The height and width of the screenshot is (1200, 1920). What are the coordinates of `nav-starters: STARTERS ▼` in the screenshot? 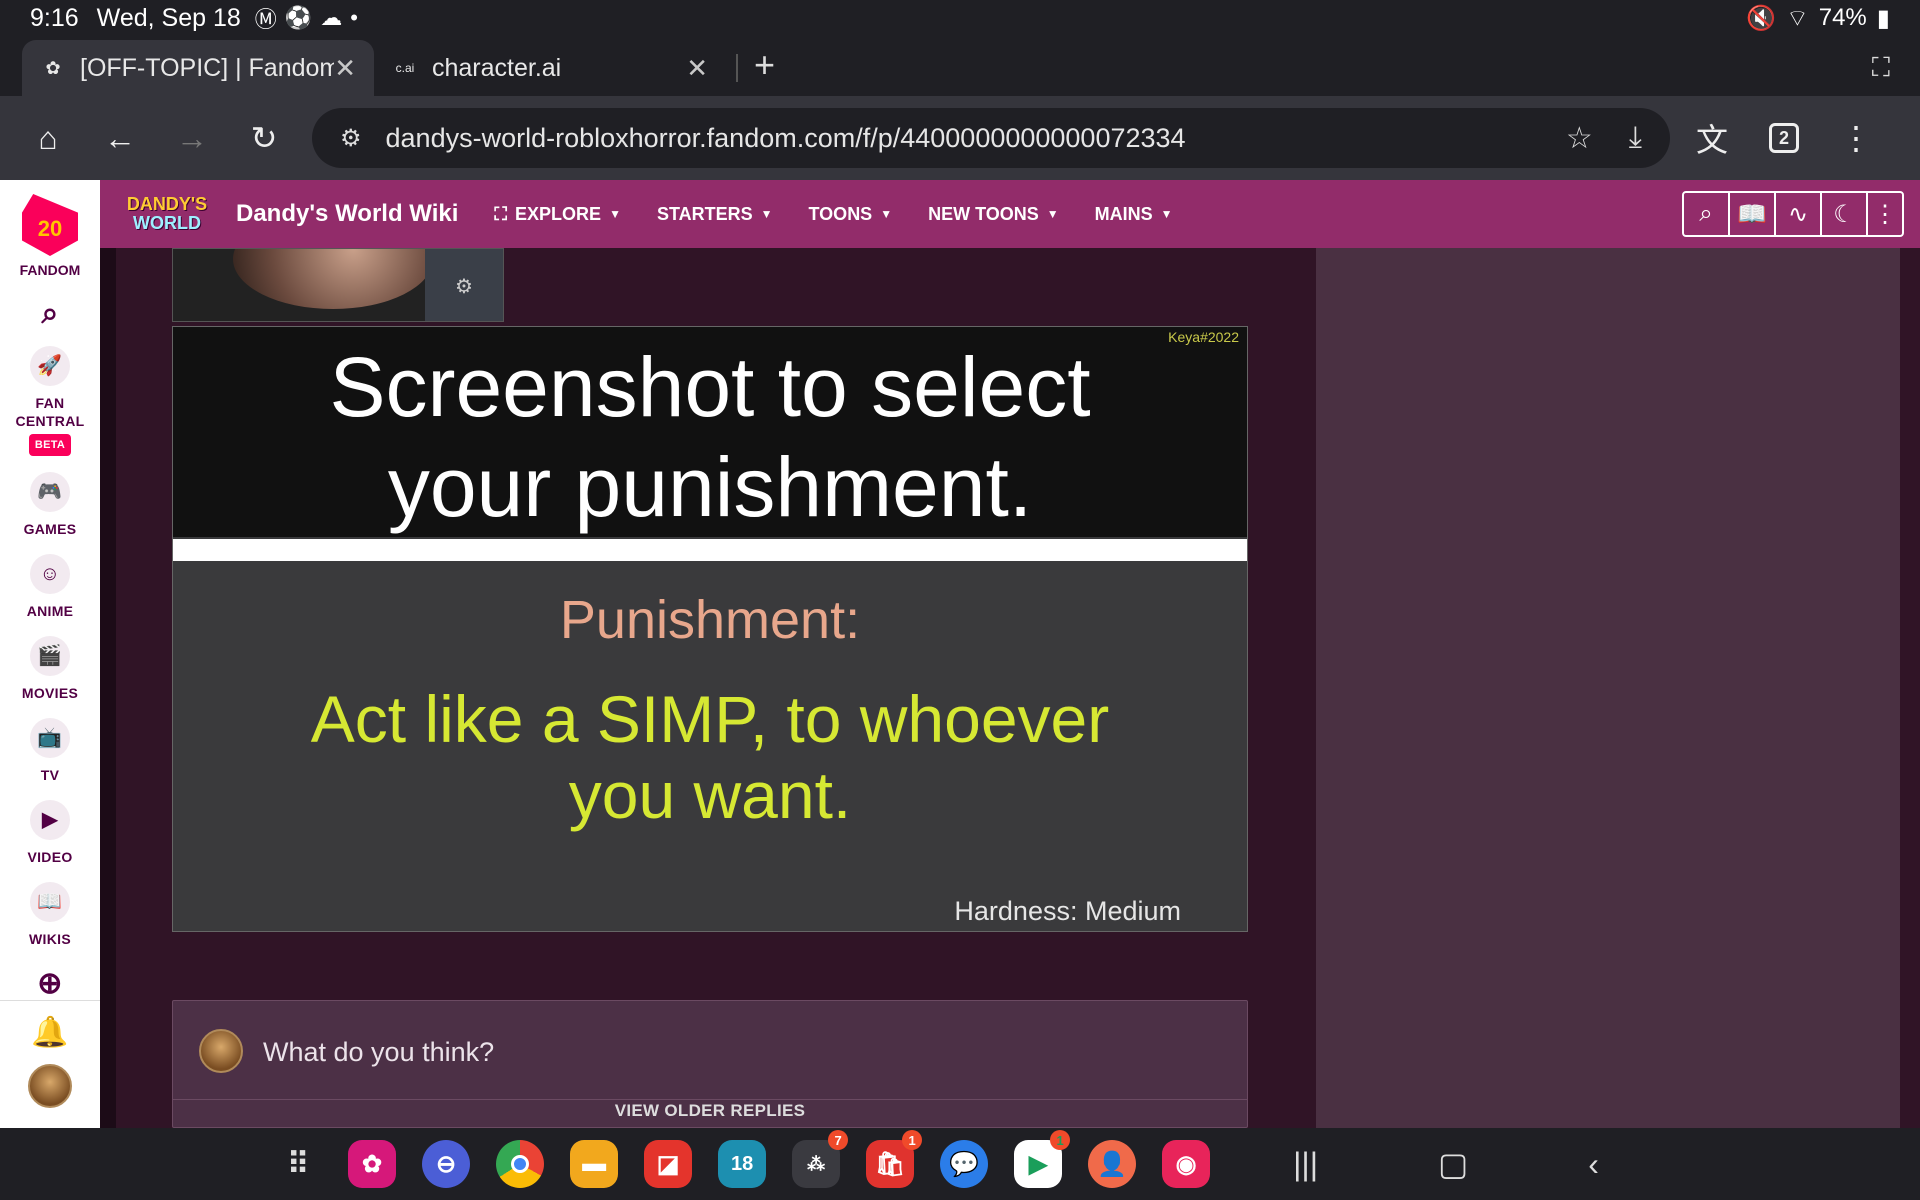 It's located at (715, 214).